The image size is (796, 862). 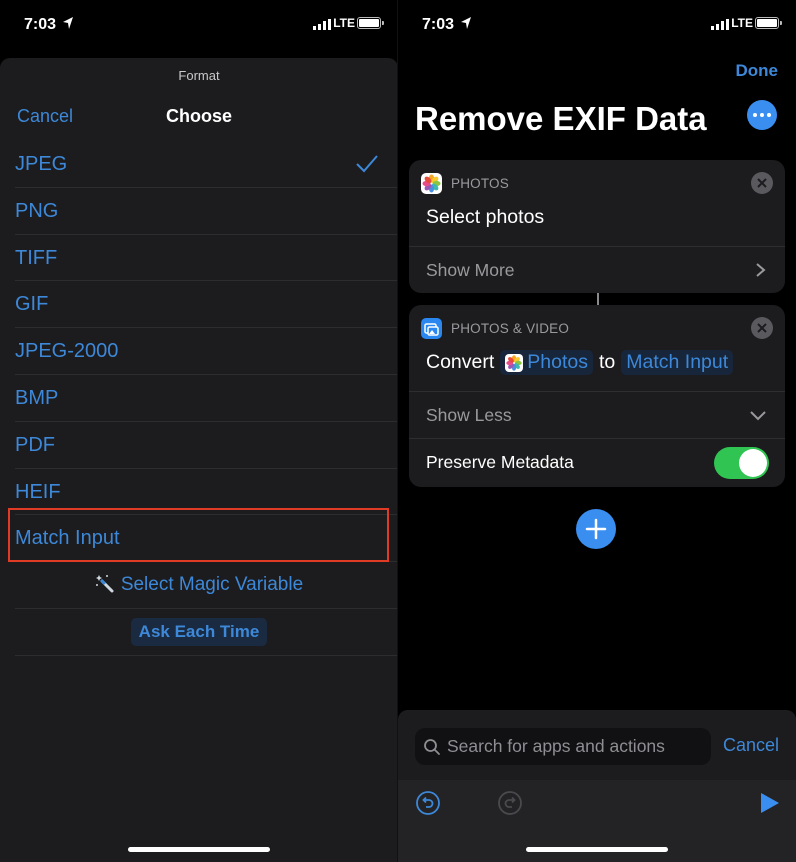 I want to click on action-search-panel: Cancel, so click(x=597, y=786).